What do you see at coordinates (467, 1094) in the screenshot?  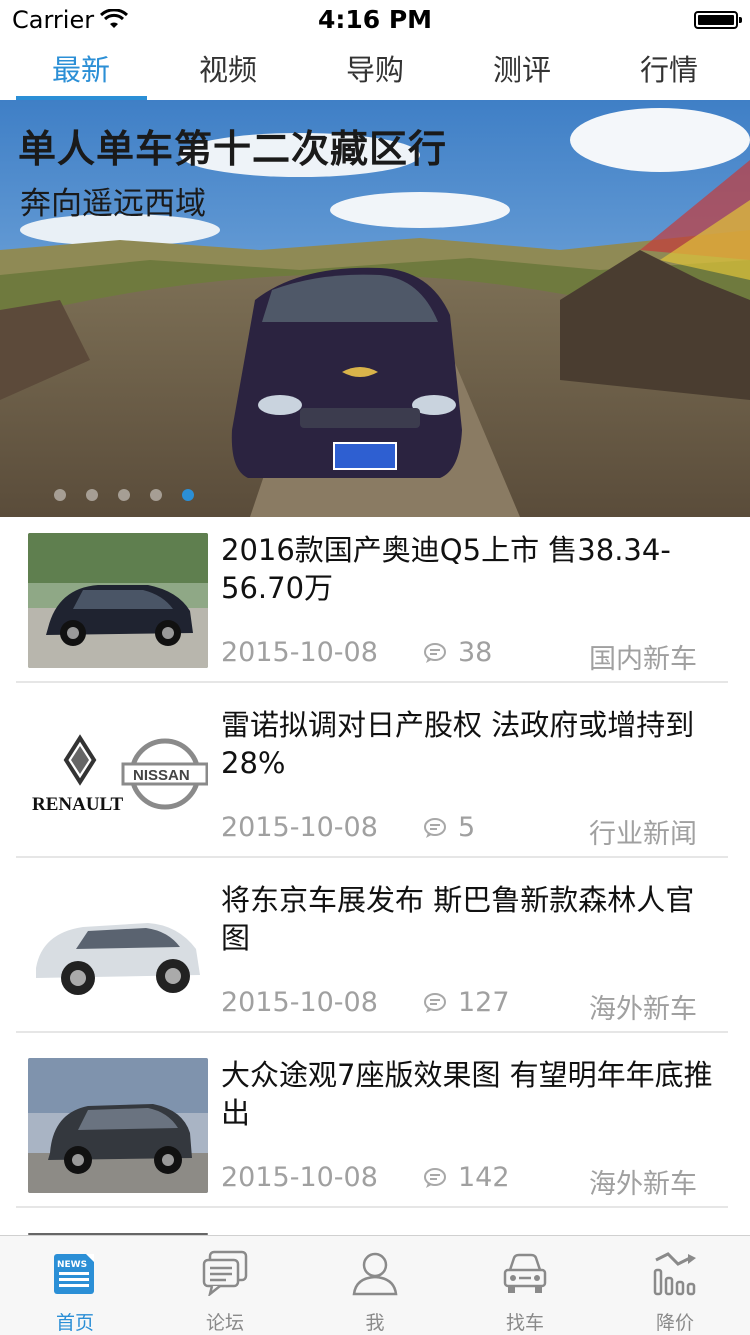 I see `news-title: 大众途观7座版效果图 有望明年年底推出` at bounding box center [467, 1094].